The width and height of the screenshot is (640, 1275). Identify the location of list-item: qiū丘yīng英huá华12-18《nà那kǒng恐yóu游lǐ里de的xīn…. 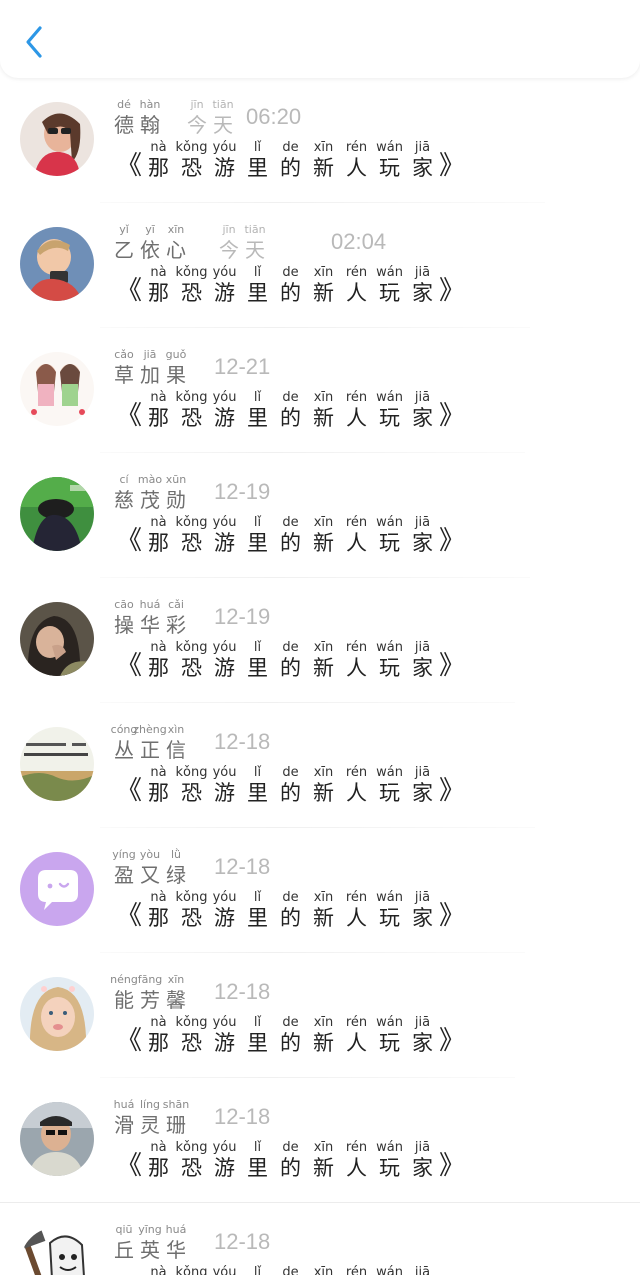
(320, 1239).